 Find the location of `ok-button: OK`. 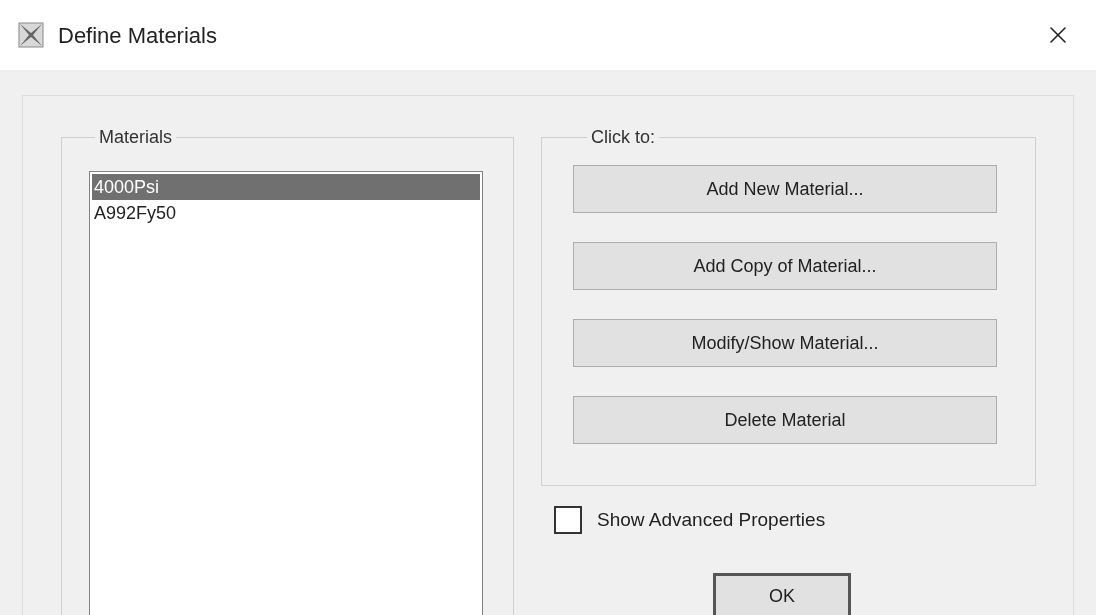

ok-button: OK is located at coordinates (782, 593).